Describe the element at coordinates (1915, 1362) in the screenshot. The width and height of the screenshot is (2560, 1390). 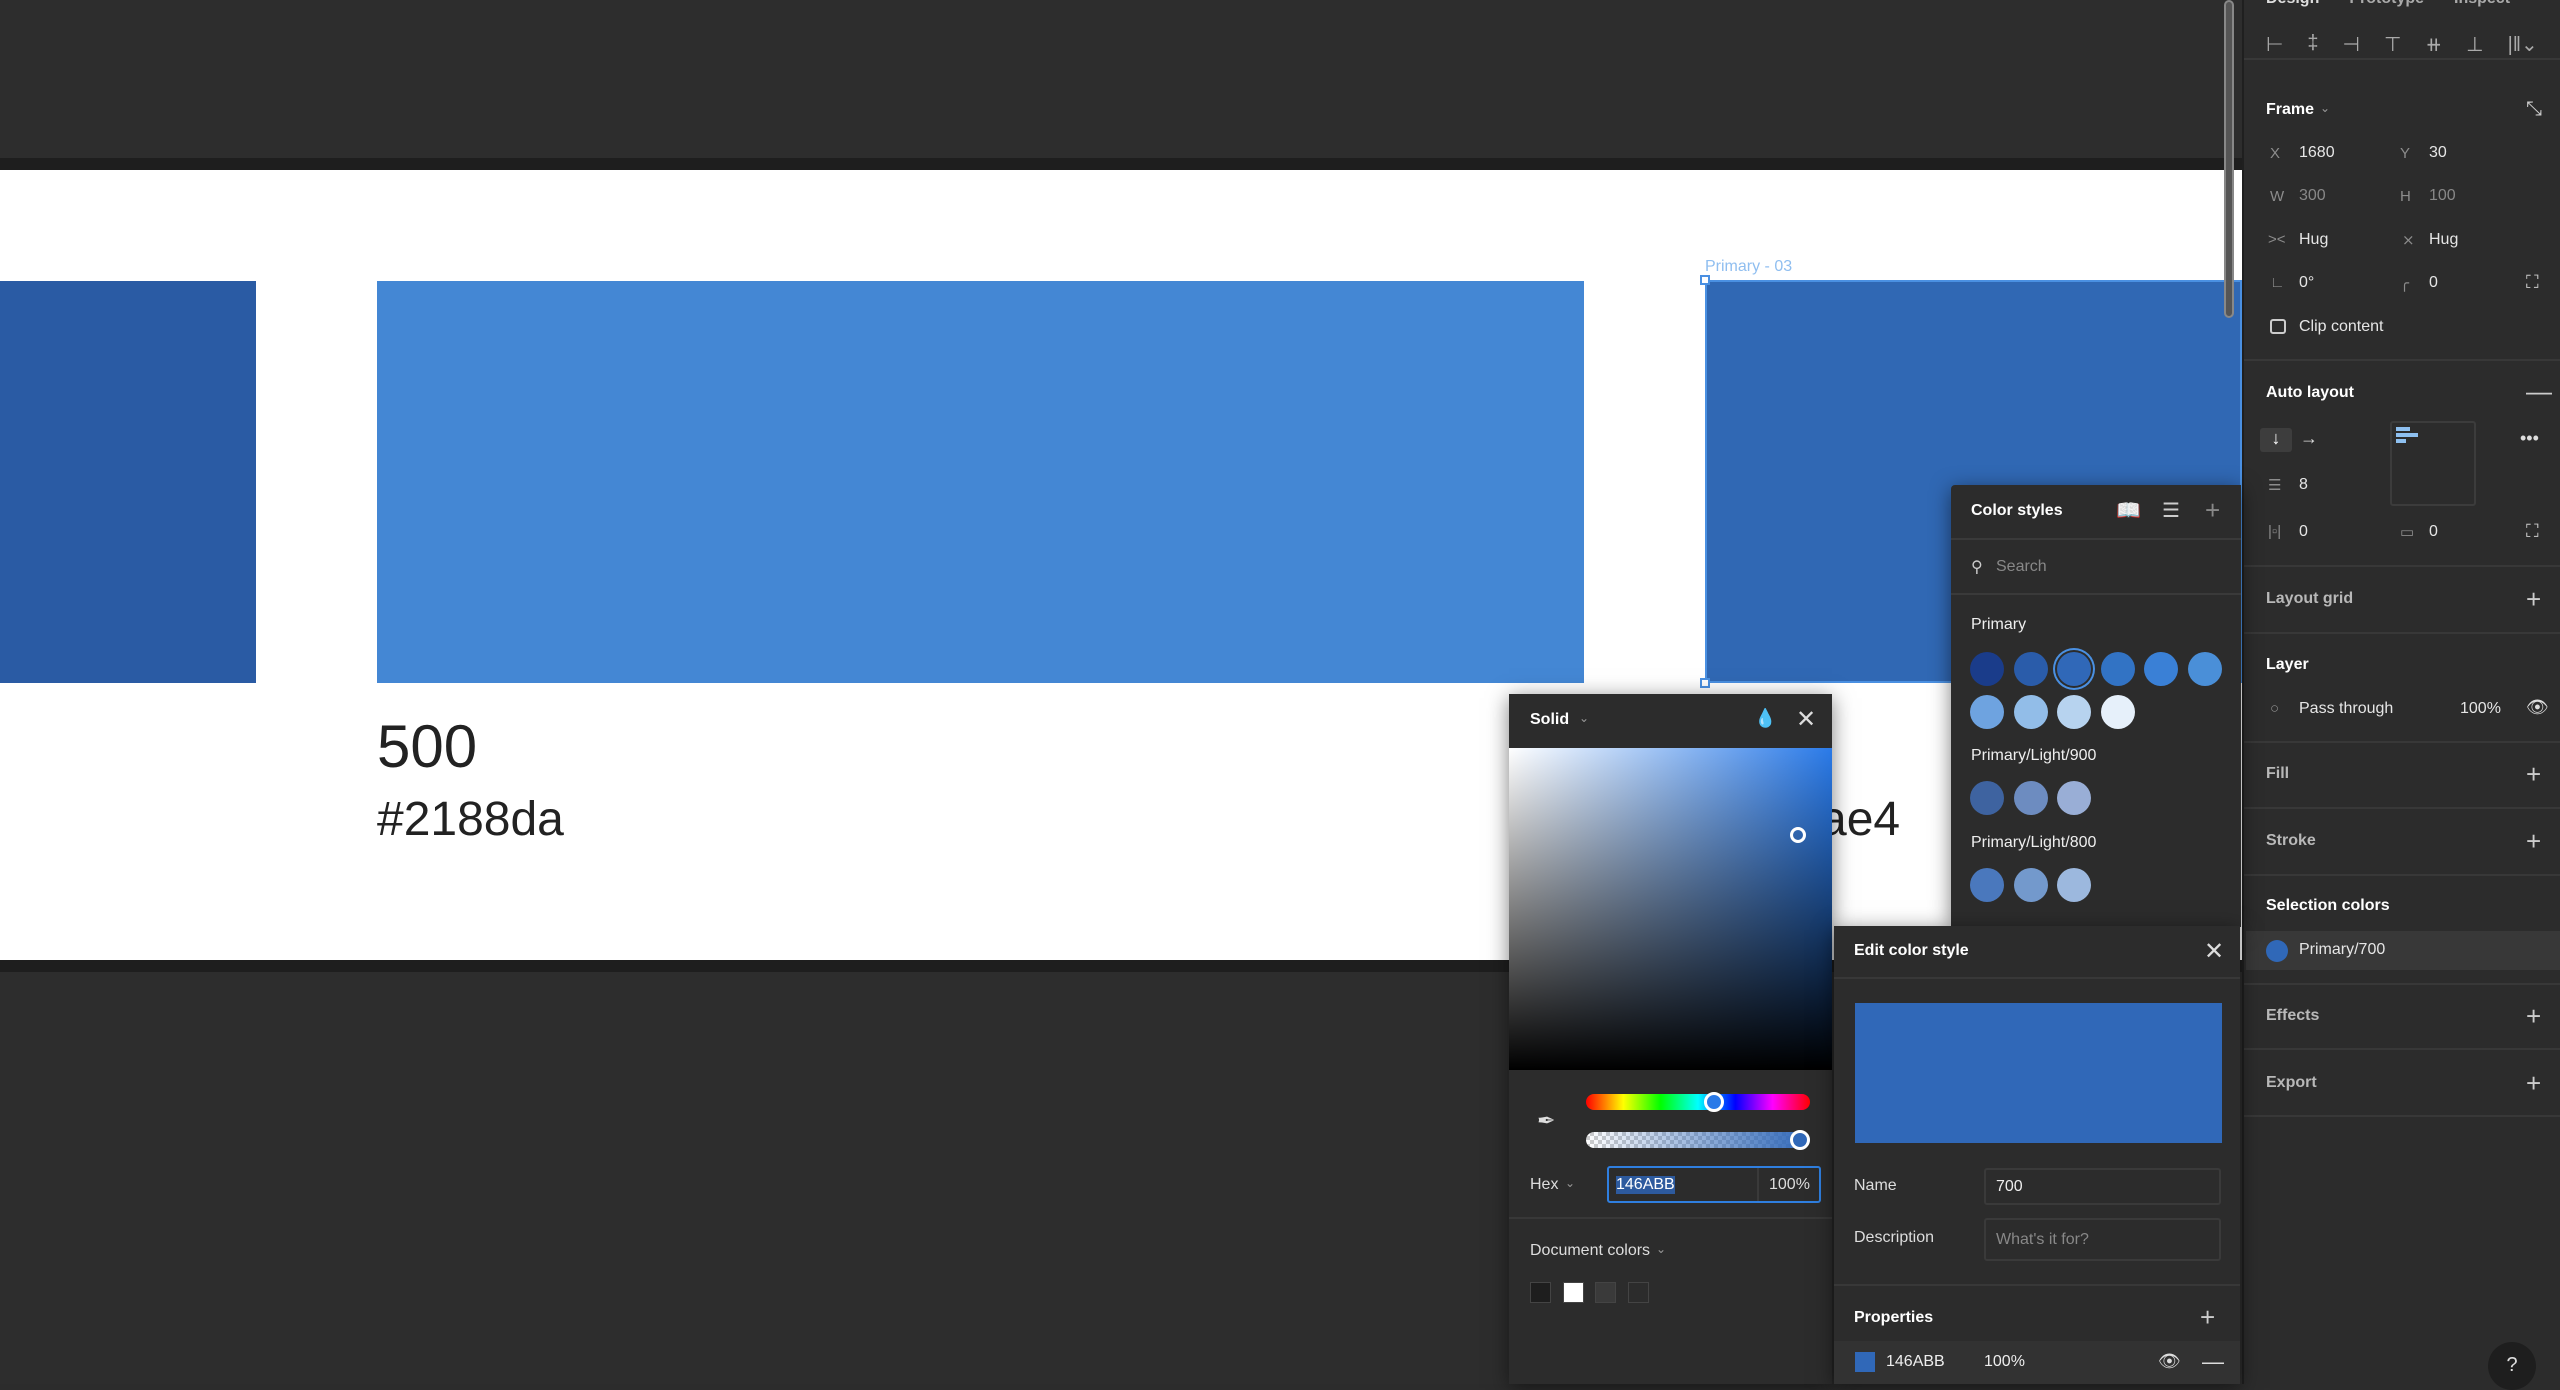
I see `property-hex: 146ABB` at that location.